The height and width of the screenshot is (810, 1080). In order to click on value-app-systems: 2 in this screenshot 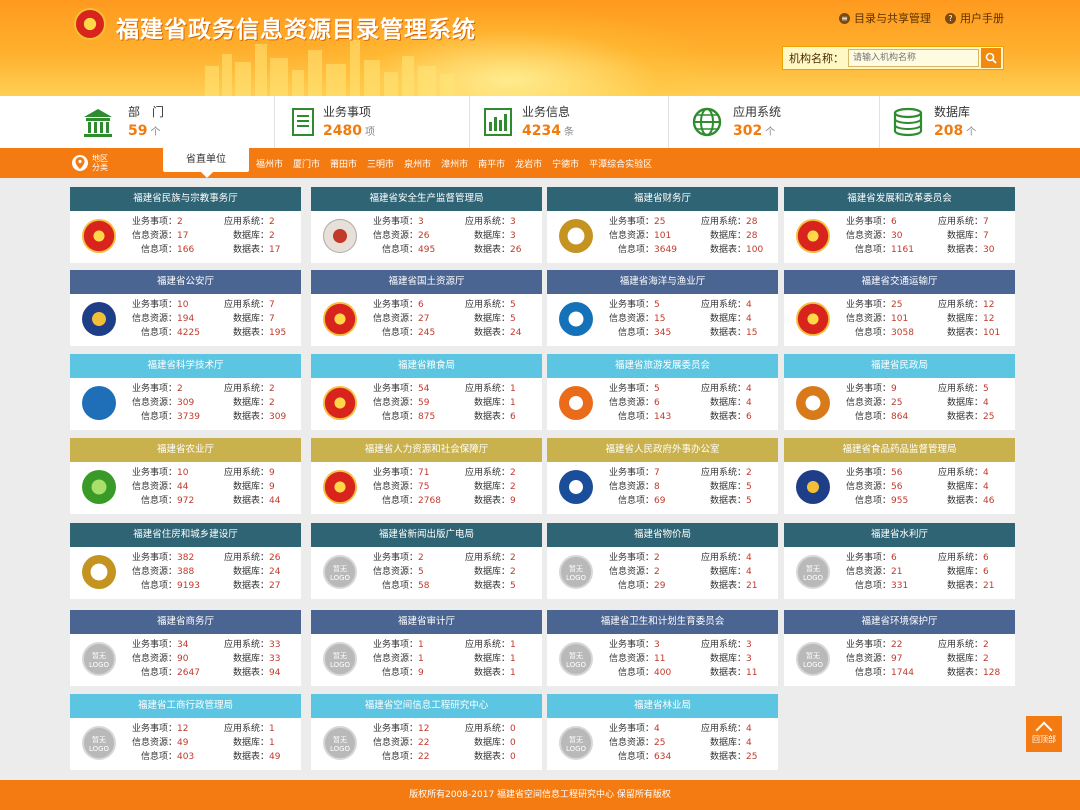, I will do `click(272, 389)`.